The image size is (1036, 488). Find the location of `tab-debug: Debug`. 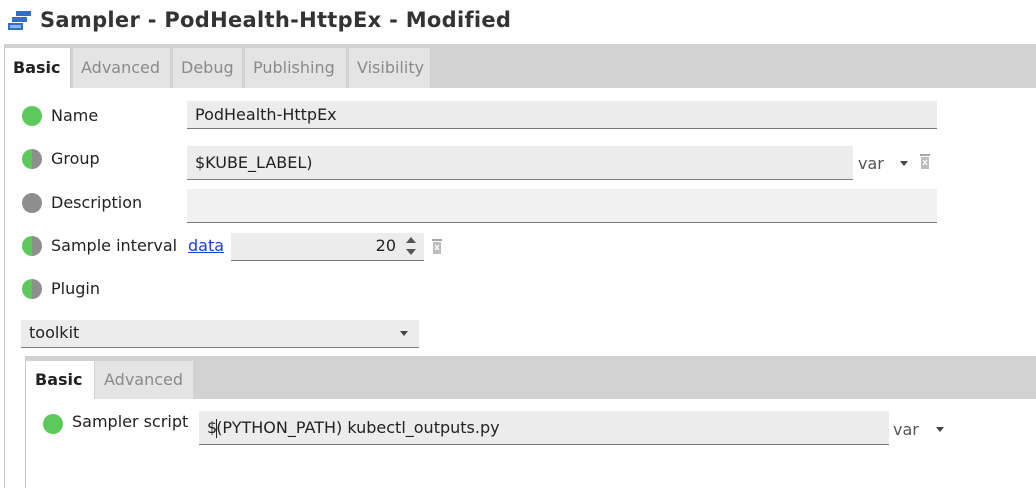

tab-debug: Debug is located at coordinates (208, 68).